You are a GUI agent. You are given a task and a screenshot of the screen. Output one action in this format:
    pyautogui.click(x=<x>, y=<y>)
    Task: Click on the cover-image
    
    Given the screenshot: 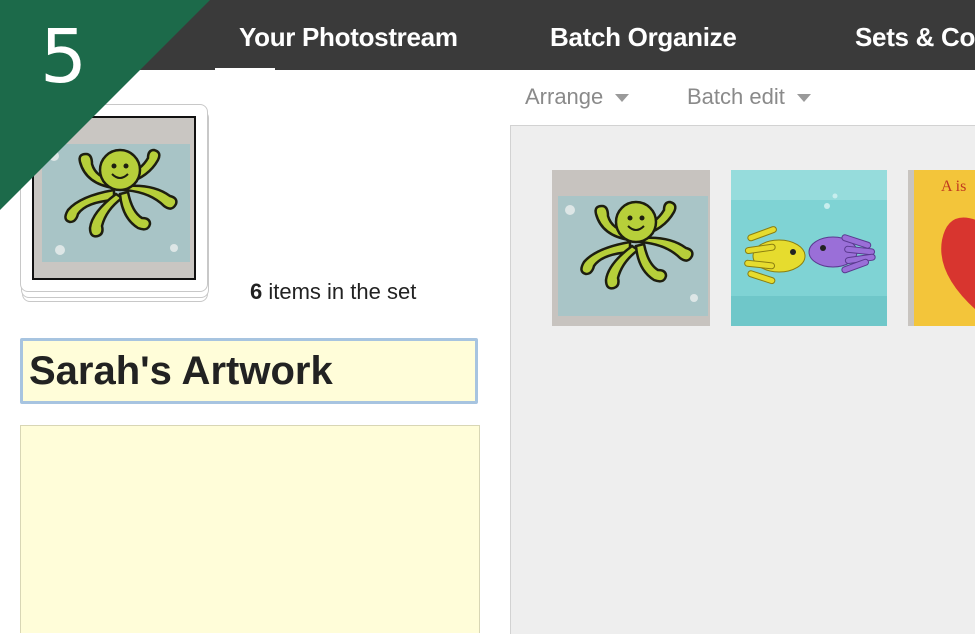 What is the action you would take?
    pyautogui.click(x=114, y=198)
    